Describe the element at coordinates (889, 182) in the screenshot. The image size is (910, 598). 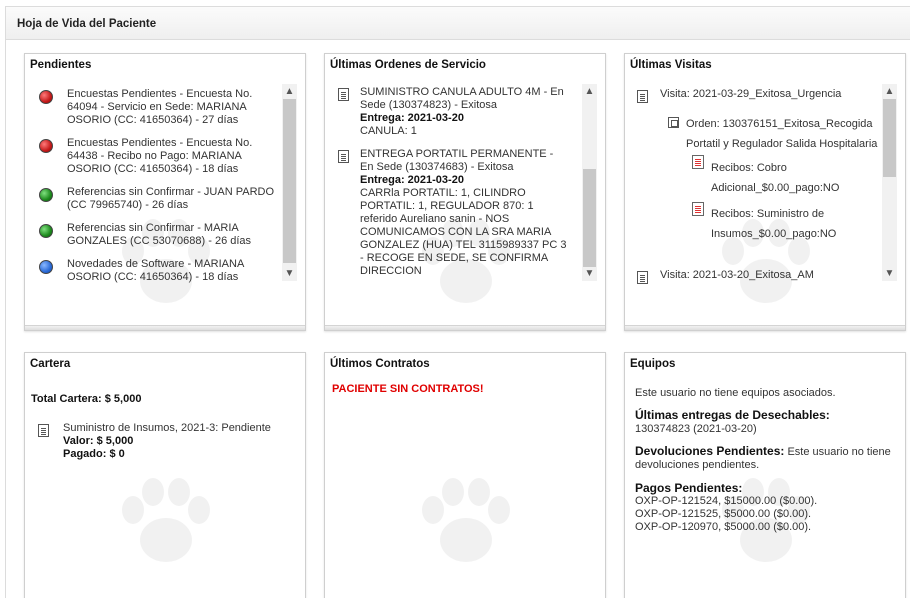
I see `visitas-scrollbar: ▲ ▼` at that location.